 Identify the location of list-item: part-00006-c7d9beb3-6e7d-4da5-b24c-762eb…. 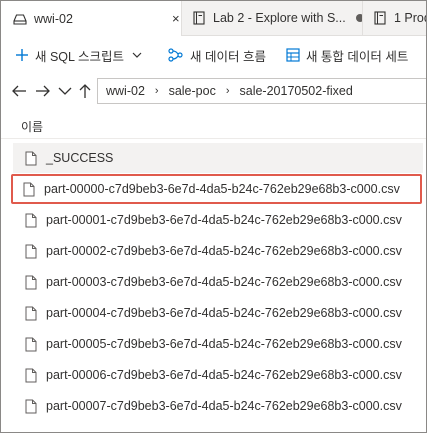
(218, 375).